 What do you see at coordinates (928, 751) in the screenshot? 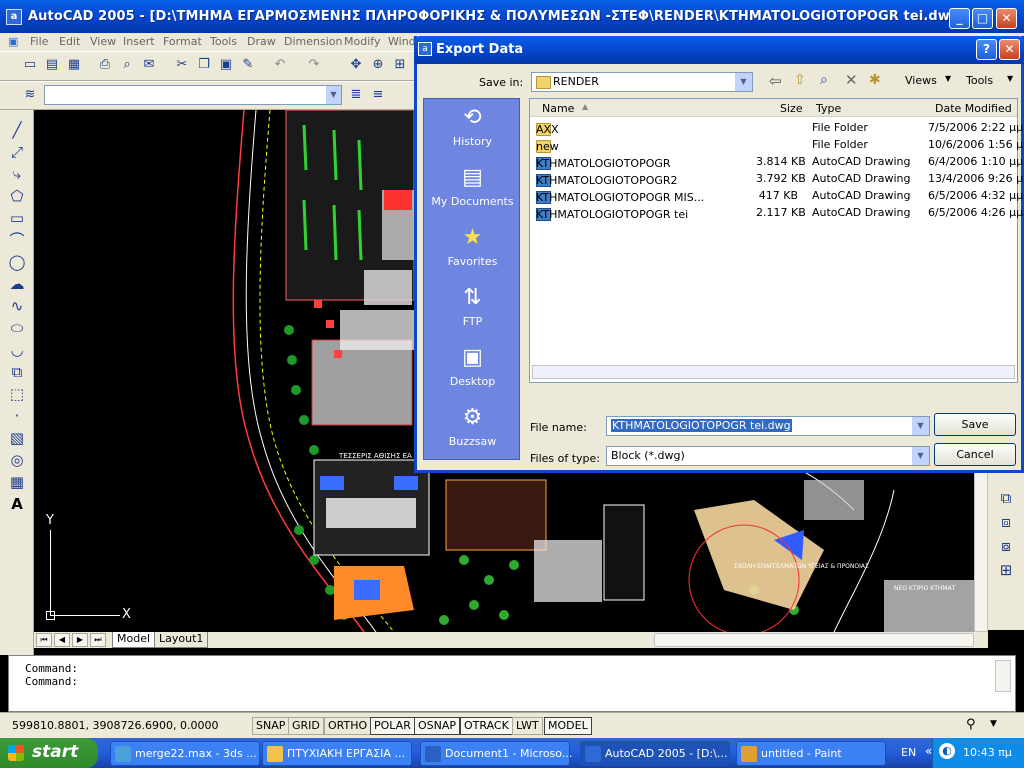
I see `language-options-icon: «` at bounding box center [928, 751].